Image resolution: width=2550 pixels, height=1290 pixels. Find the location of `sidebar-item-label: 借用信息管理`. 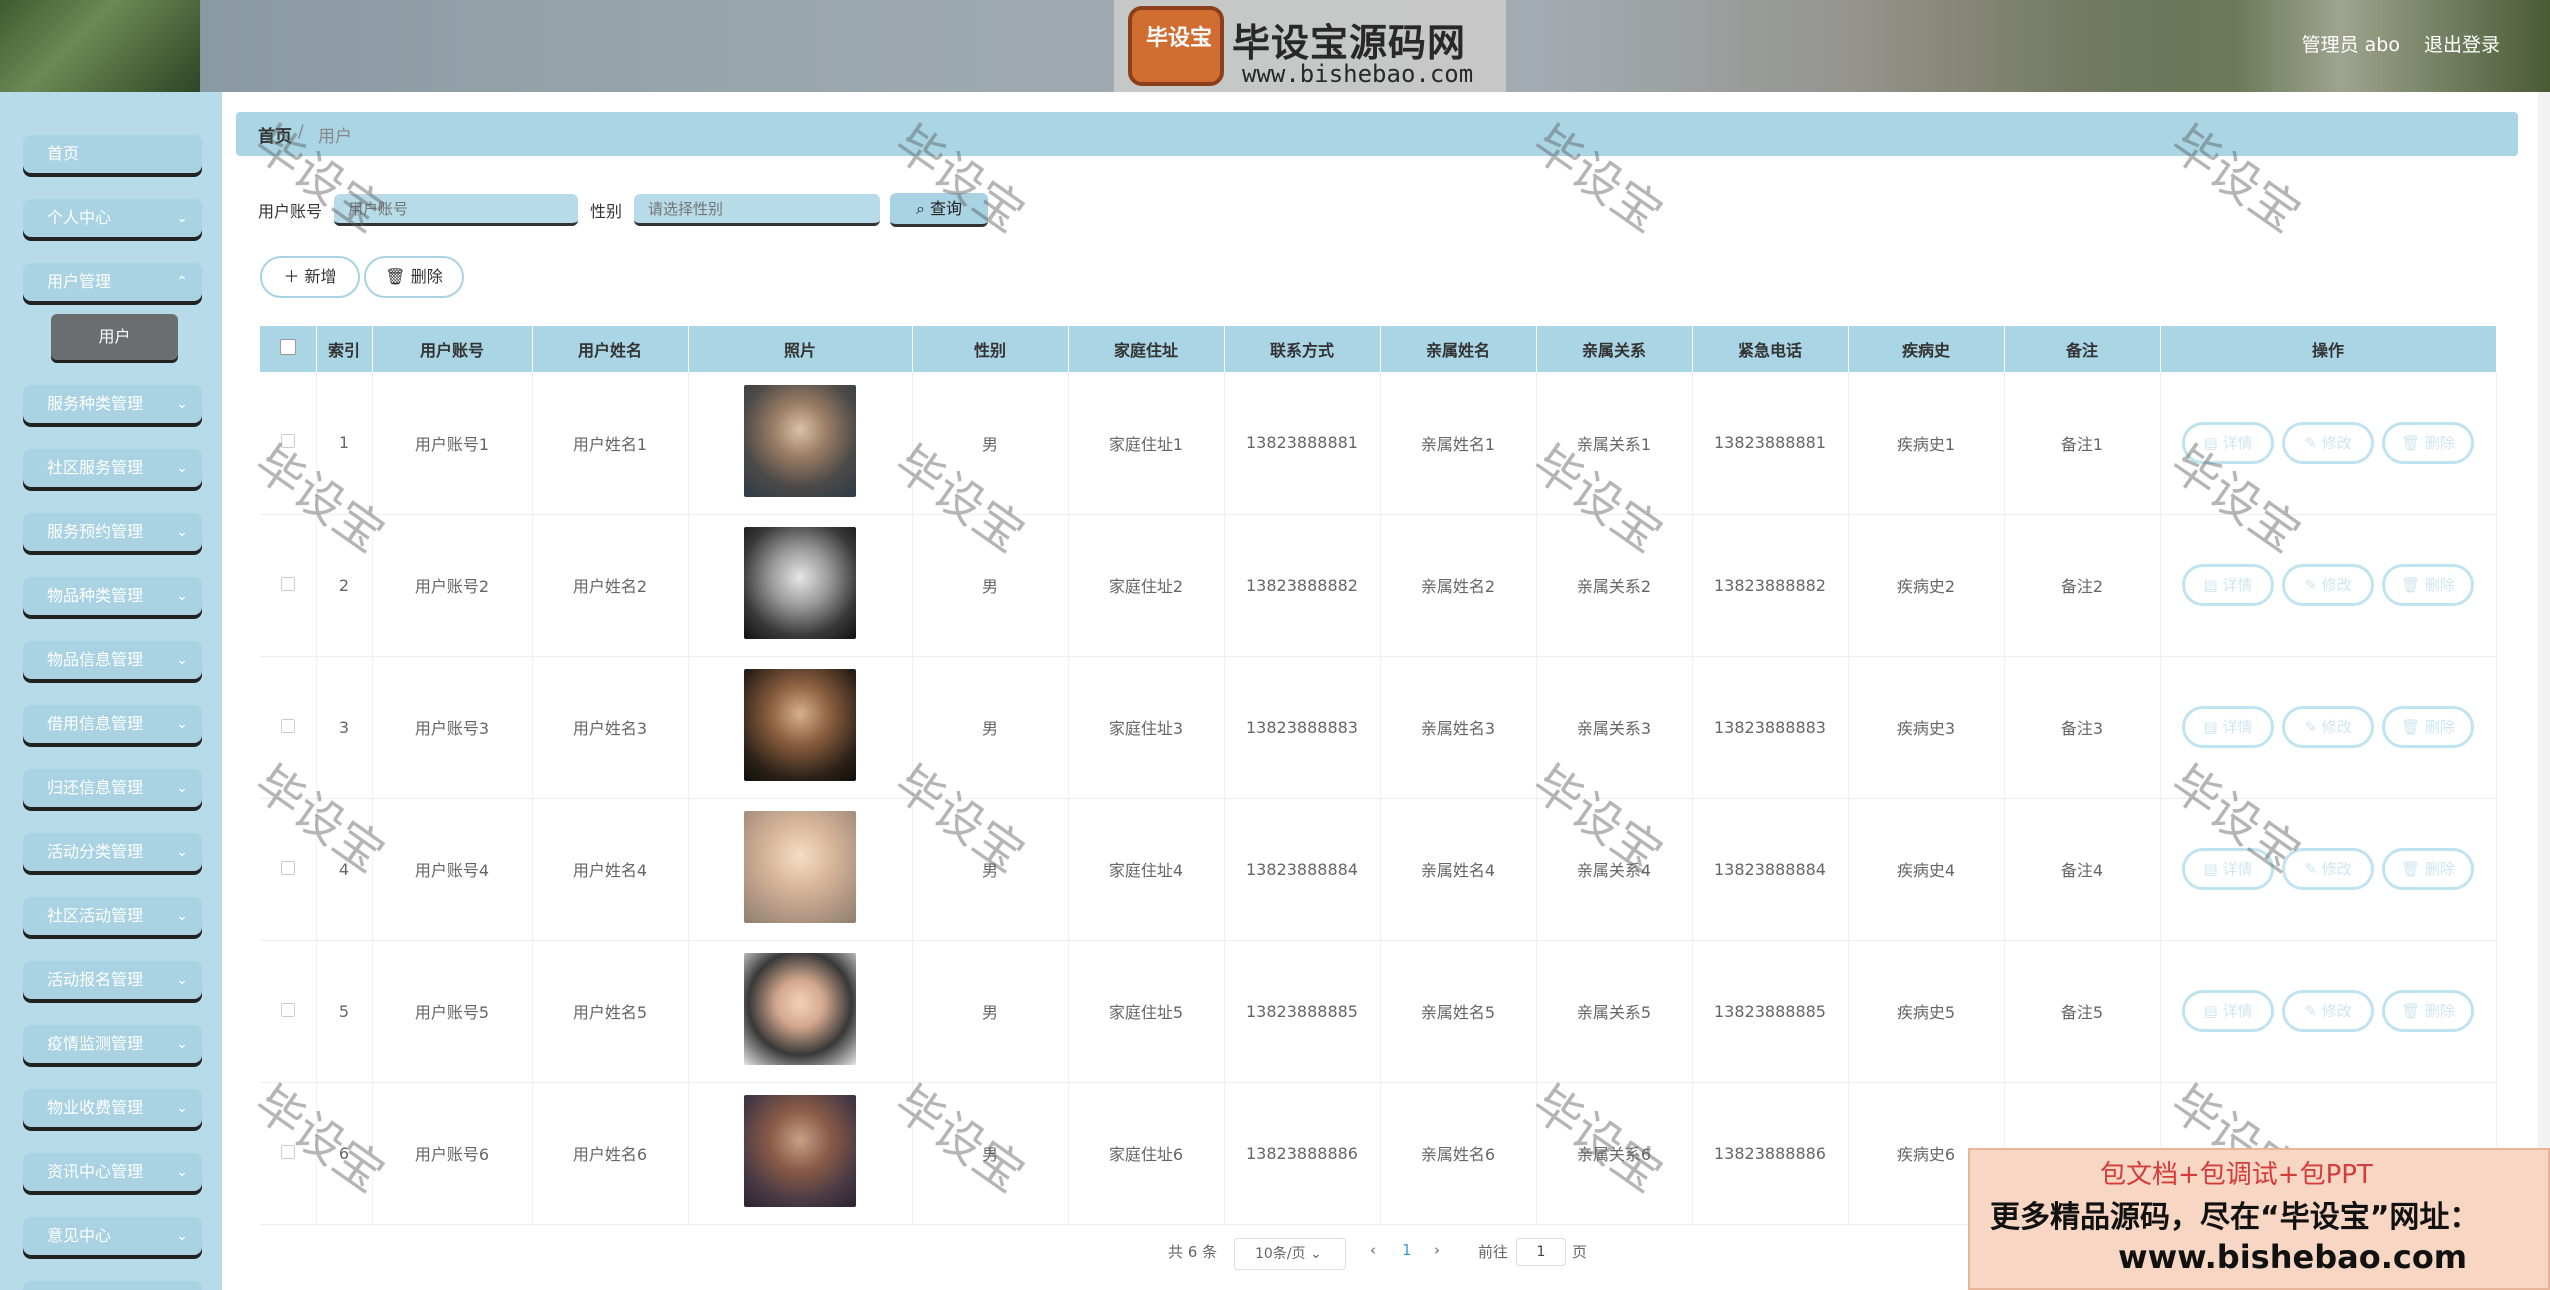

sidebar-item-label: 借用信息管理 is located at coordinates (95, 723).